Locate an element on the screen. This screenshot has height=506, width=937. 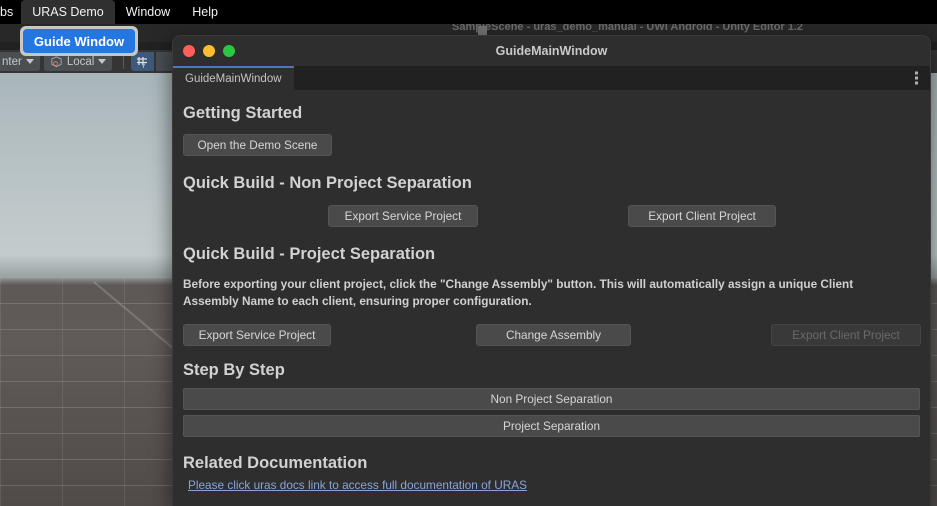
pivot-mode-label: nter is located at coordinates (12, 61).